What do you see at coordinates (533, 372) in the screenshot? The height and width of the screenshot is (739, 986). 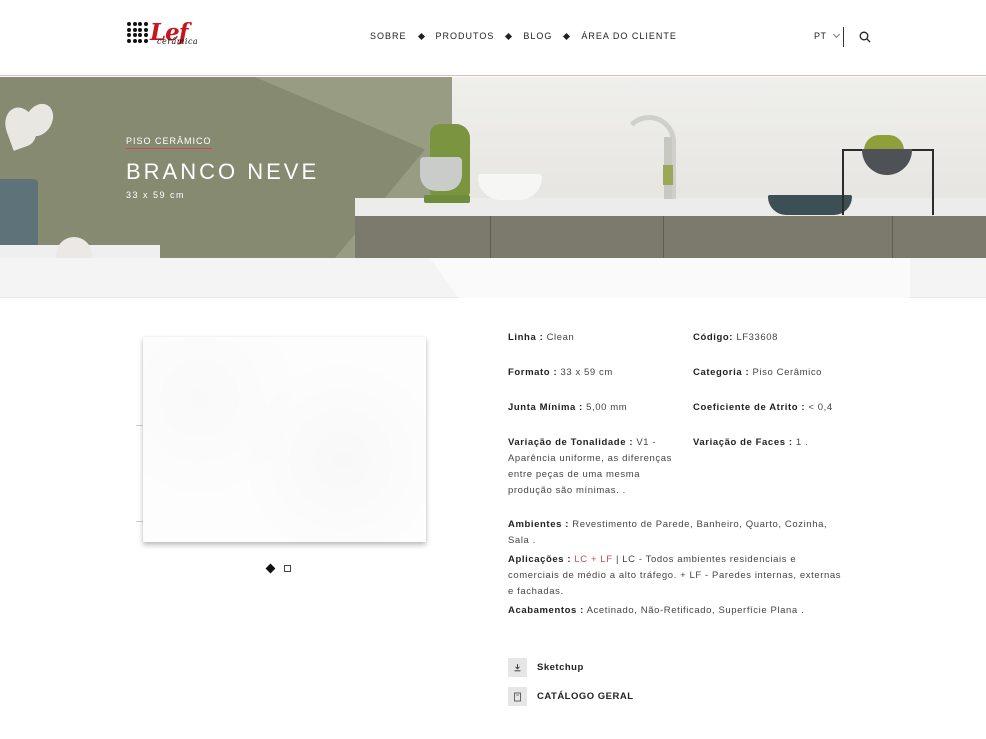 I see `spec-label: Formato :` at bounding box center [533, 372].